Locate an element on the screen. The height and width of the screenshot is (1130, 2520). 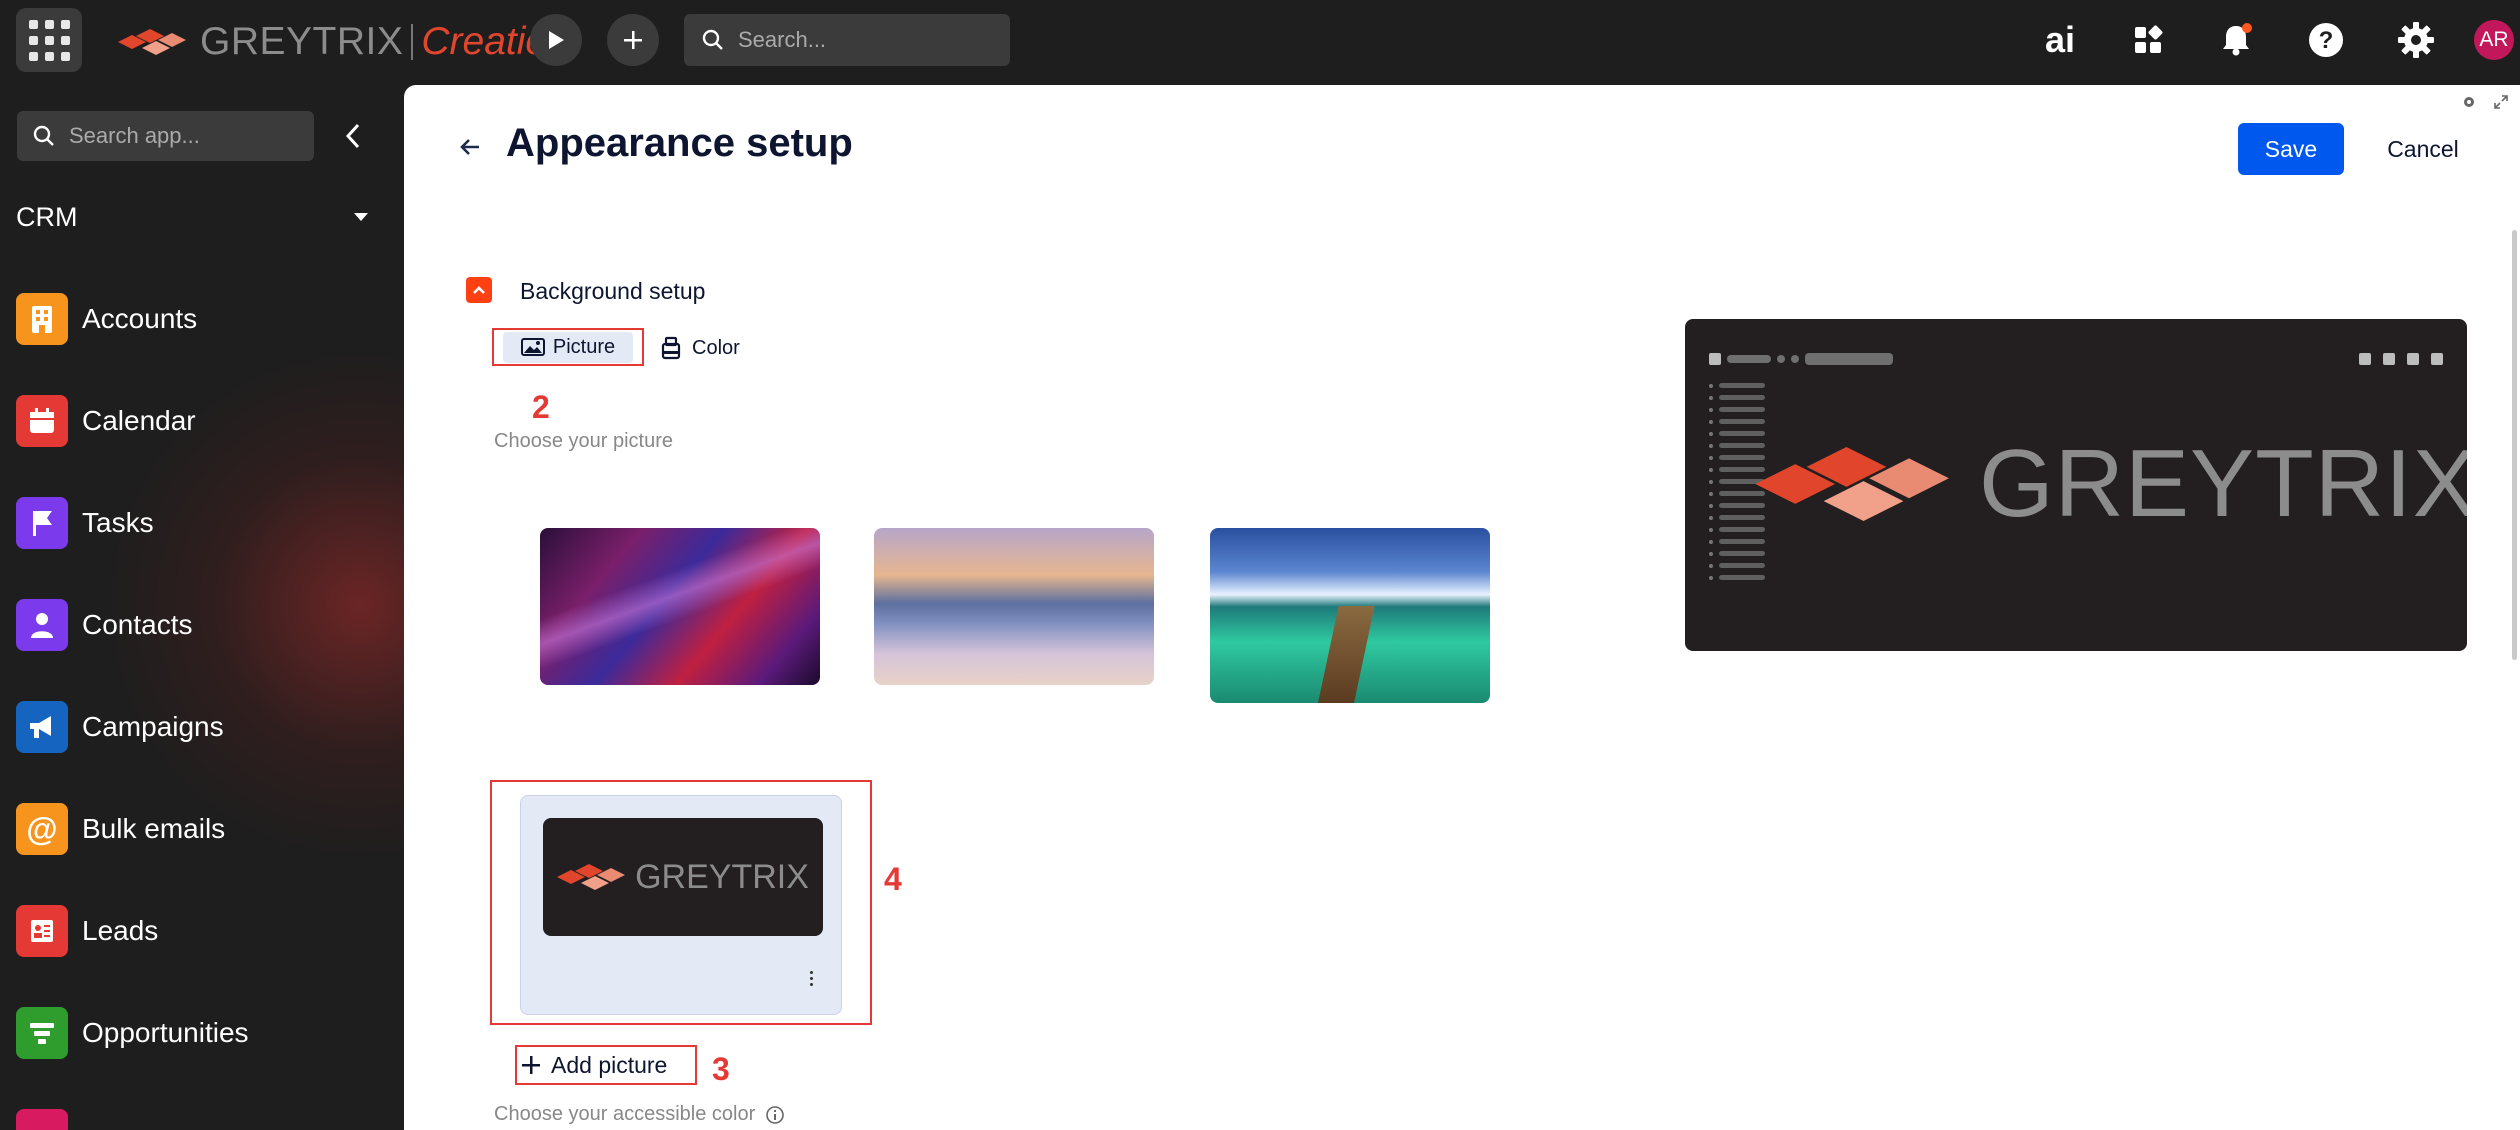
apps-icon is located at coordinates (2149, 39).